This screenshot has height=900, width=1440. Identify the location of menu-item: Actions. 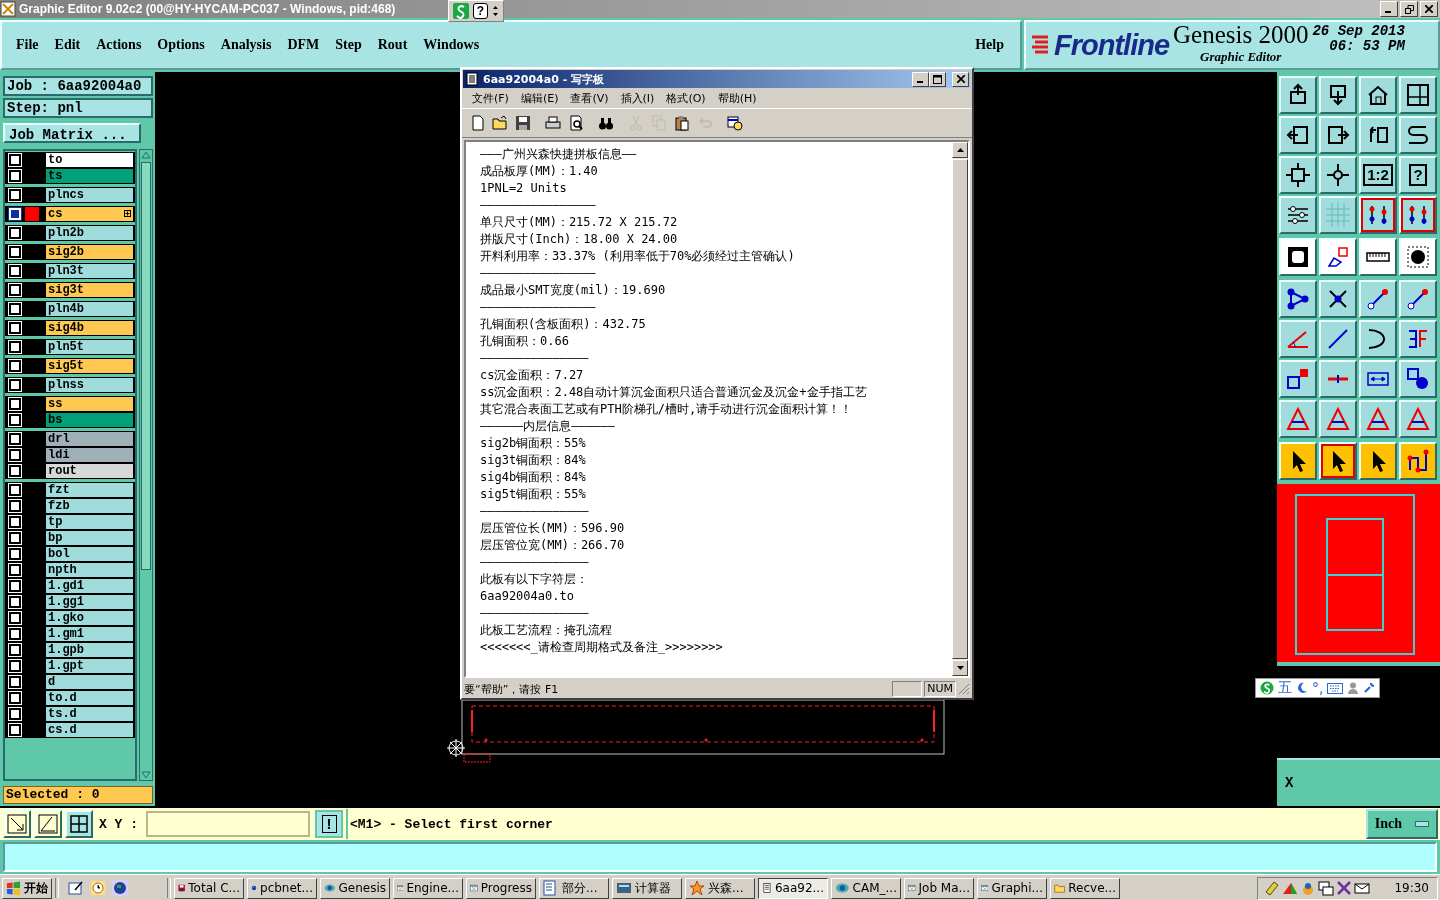
(123, 45).